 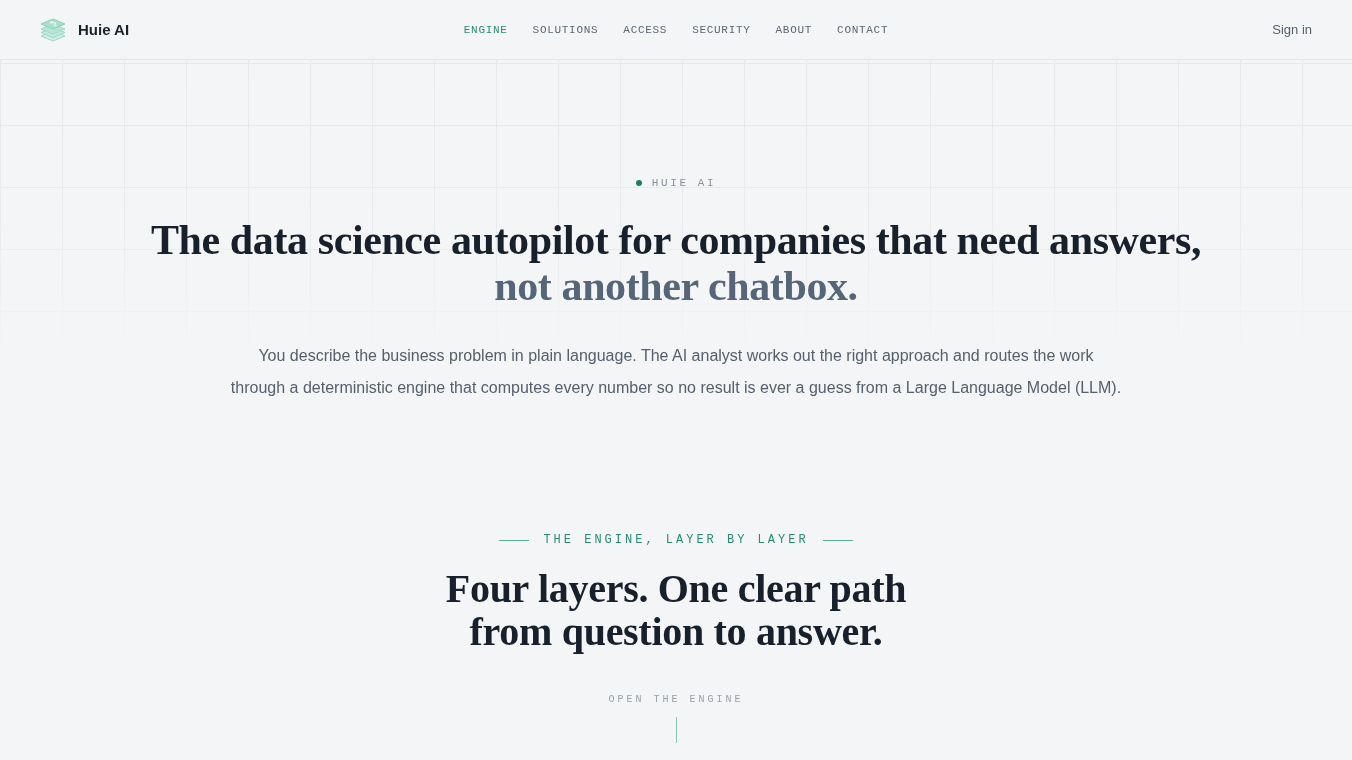 I want to click on status-dot-icon, so click(x=638, y=183).